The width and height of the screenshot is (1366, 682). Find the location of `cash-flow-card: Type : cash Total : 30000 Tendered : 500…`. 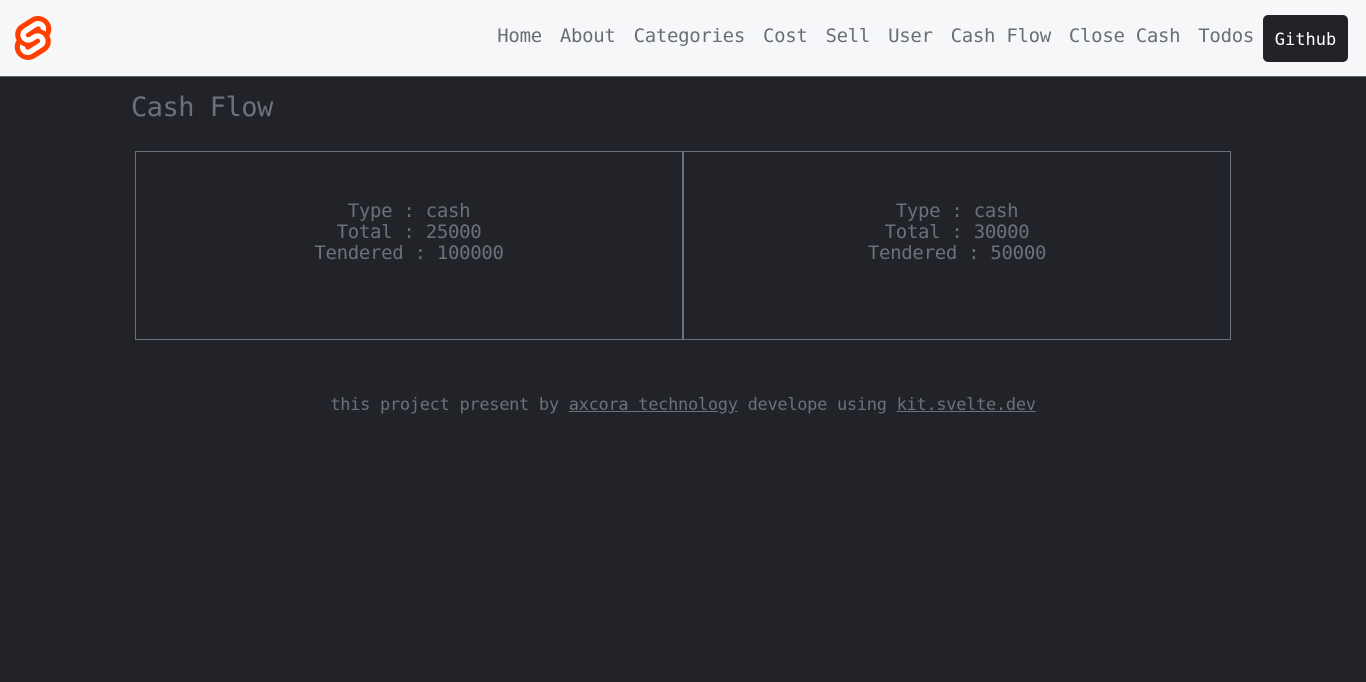

cash-flow-card: Type : cash Total : 30000 Tendered : 500… is located at coordinates (957, 245).